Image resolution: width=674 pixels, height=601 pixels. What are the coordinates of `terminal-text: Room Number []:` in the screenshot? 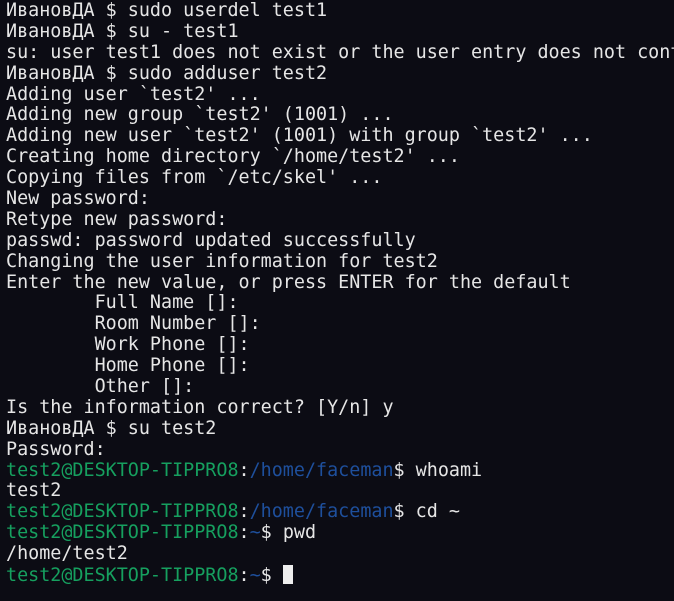 It's located at (133, 324).